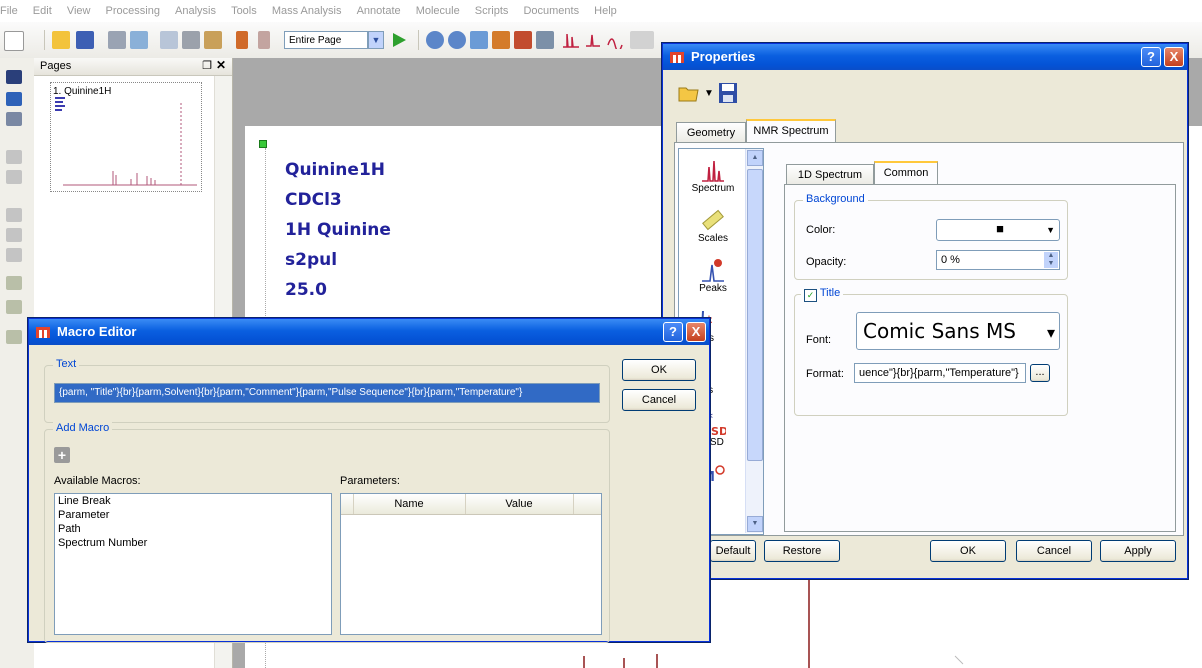  Describe the element at coordinates (244, 11) in the screenshot. I see `menu-tools: Tools` at that location.